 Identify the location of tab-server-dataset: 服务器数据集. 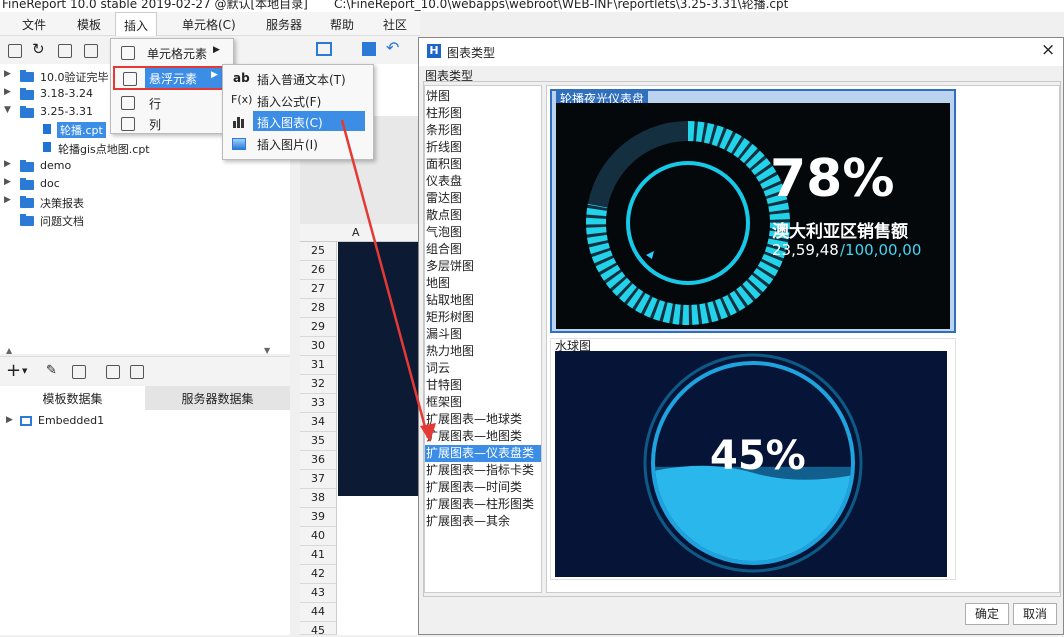
(217, 398).